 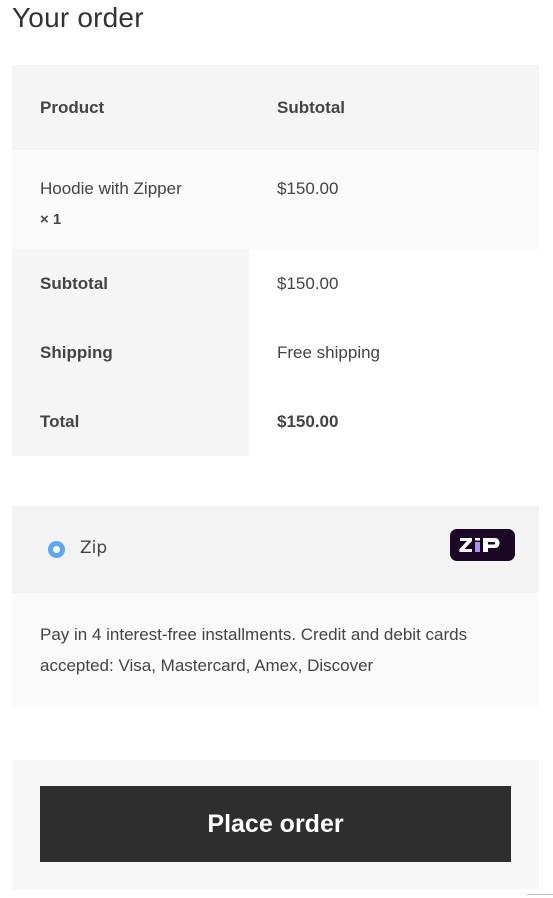 I want to click on total-row: Total $150.00, so click(x=275, y=421).